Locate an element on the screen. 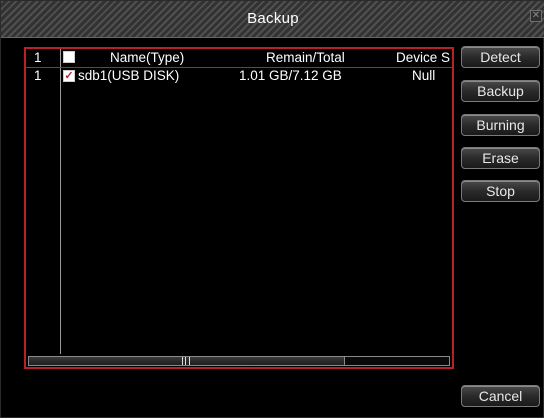 The height and width of the screenshot is (418, 544). scrollbar-grip-icon is located at coordinates (186, 361).